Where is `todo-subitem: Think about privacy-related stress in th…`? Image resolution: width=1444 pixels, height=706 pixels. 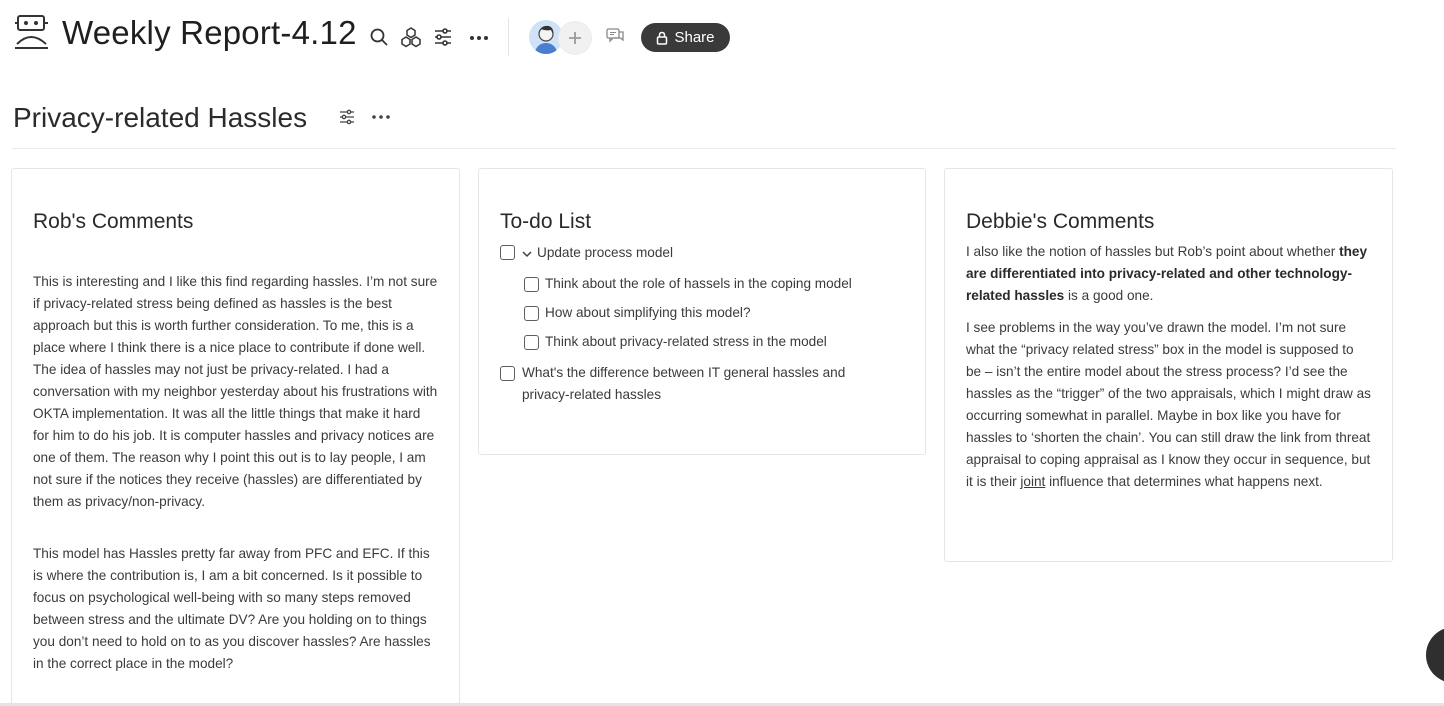 todo-subitem: Think about privacy-related stress in th… is located at coordinates (686, 342).